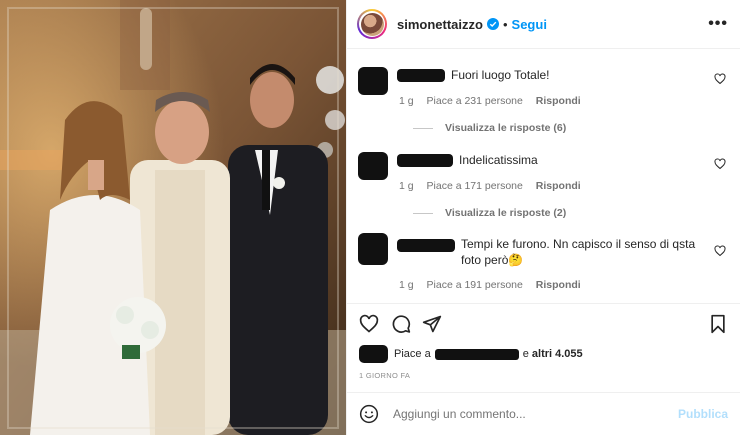  I want to click on view-replies-label: Visualizza le risposte (6), so click(506, 128).